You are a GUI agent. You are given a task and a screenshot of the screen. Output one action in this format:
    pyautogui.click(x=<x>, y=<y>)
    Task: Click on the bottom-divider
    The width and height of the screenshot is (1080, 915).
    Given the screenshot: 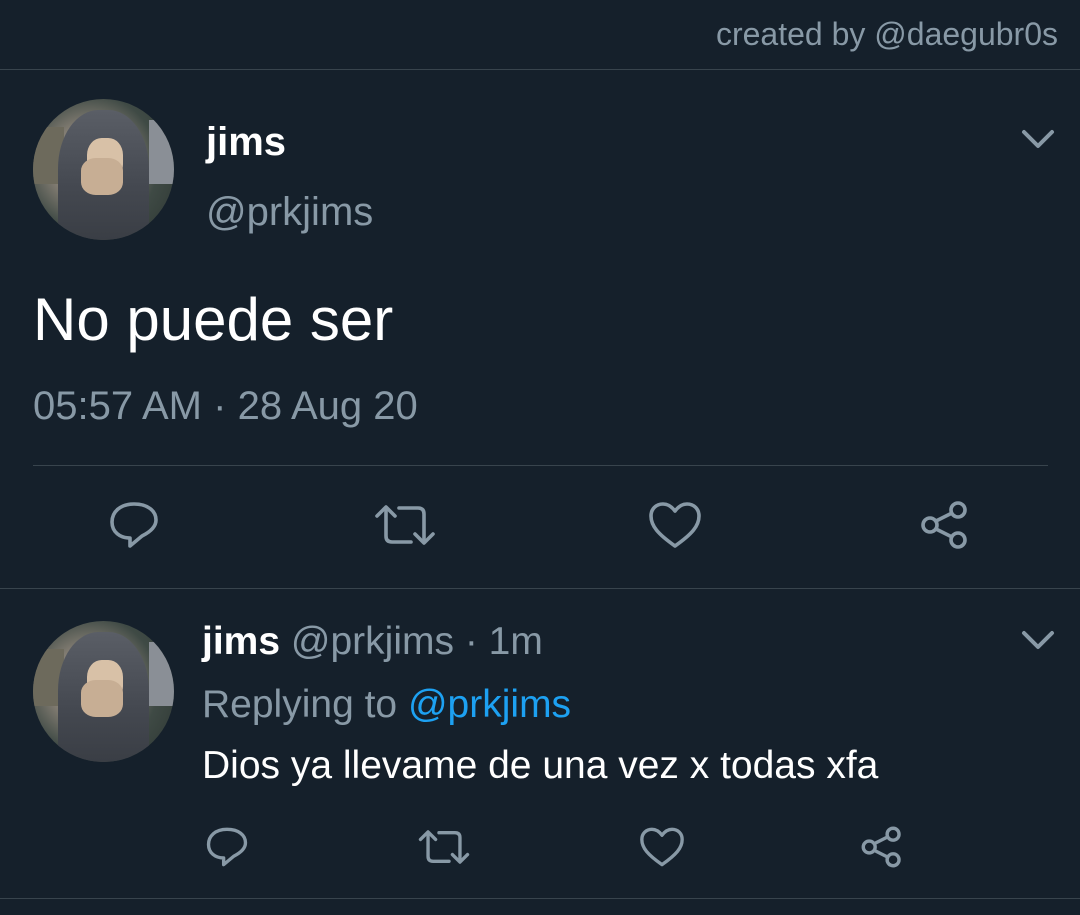 What is the action you would take?
    pyautogui.click(x=540, y=898)
    